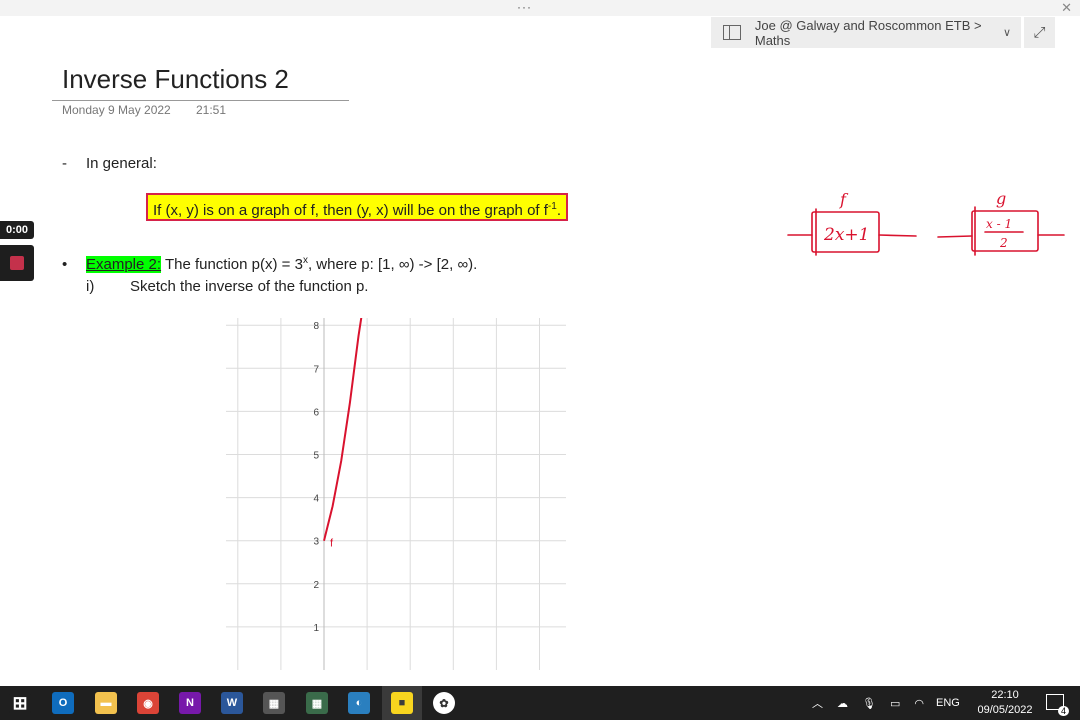 This screenshot has width=1080, height=720. I want to click on part-text: Sketch the inverse of the function p., so click(249, 286).